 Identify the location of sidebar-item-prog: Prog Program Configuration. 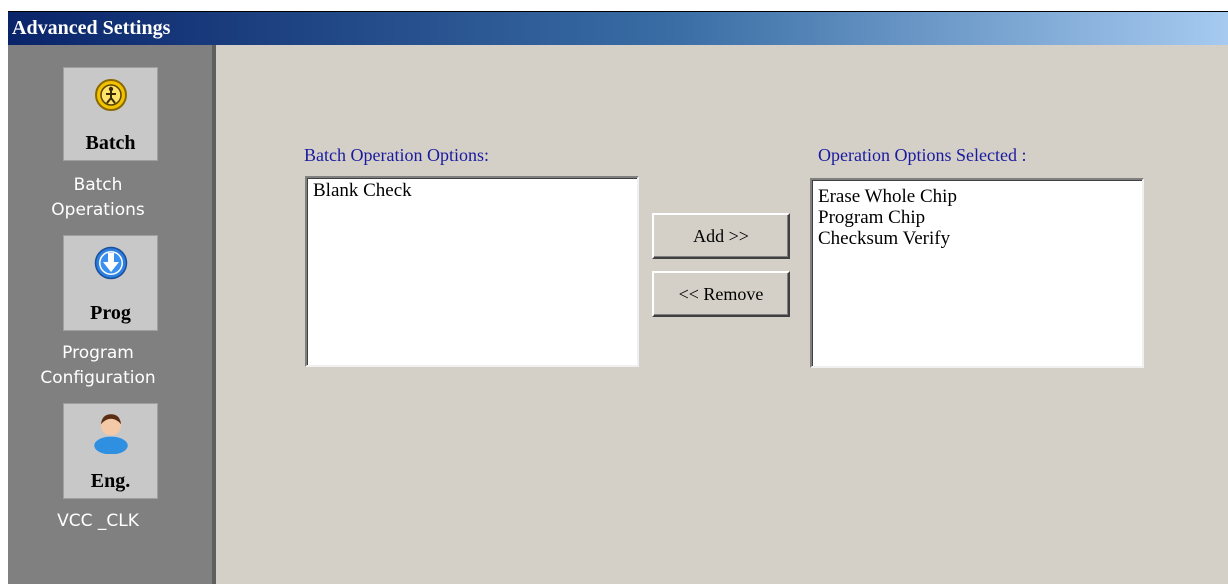
(110, 317).